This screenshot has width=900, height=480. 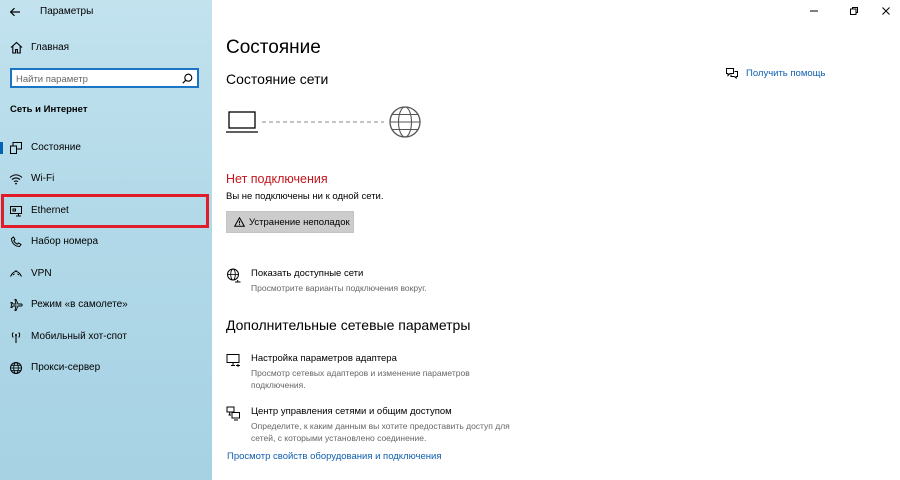 I want to click on troubleshoot-button: Устранение неполадок, so click(x=290, y=222).